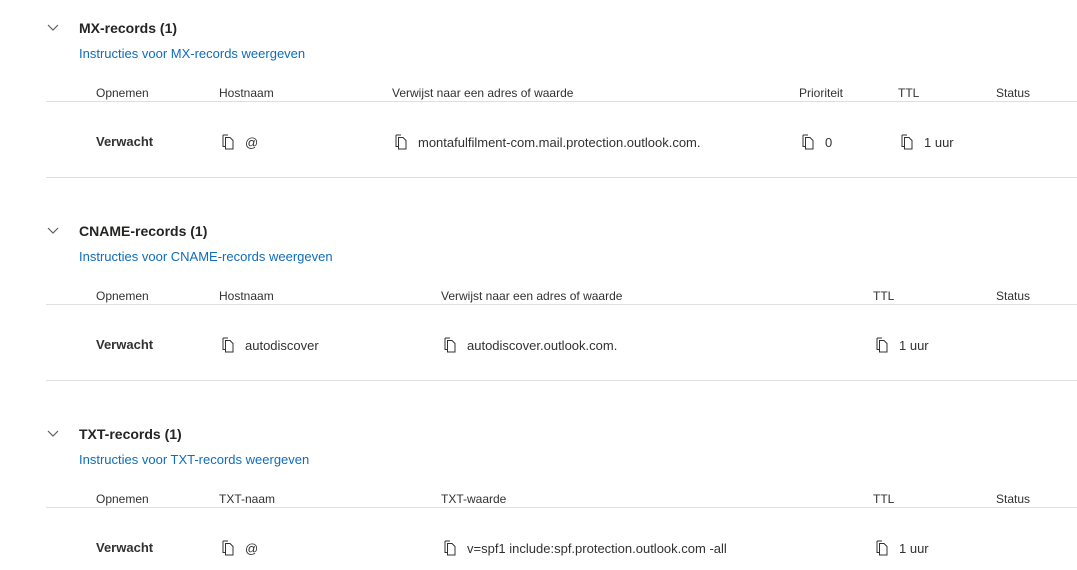 The height and width of the screenshot is (570, 1077). Describe the element at coordinates (542, 345) in the screenshot. I see `points-to-value: autodiscover.outlook.com.` at that location.